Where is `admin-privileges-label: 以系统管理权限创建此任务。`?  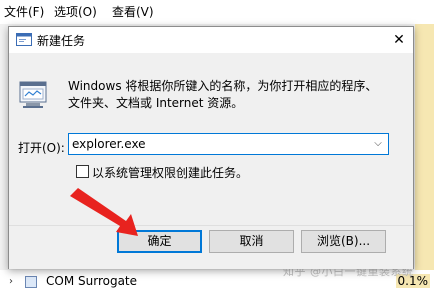
admin-privileges-label: 以系统管理权限创建此任务。 is located at coordinates (170, 172).